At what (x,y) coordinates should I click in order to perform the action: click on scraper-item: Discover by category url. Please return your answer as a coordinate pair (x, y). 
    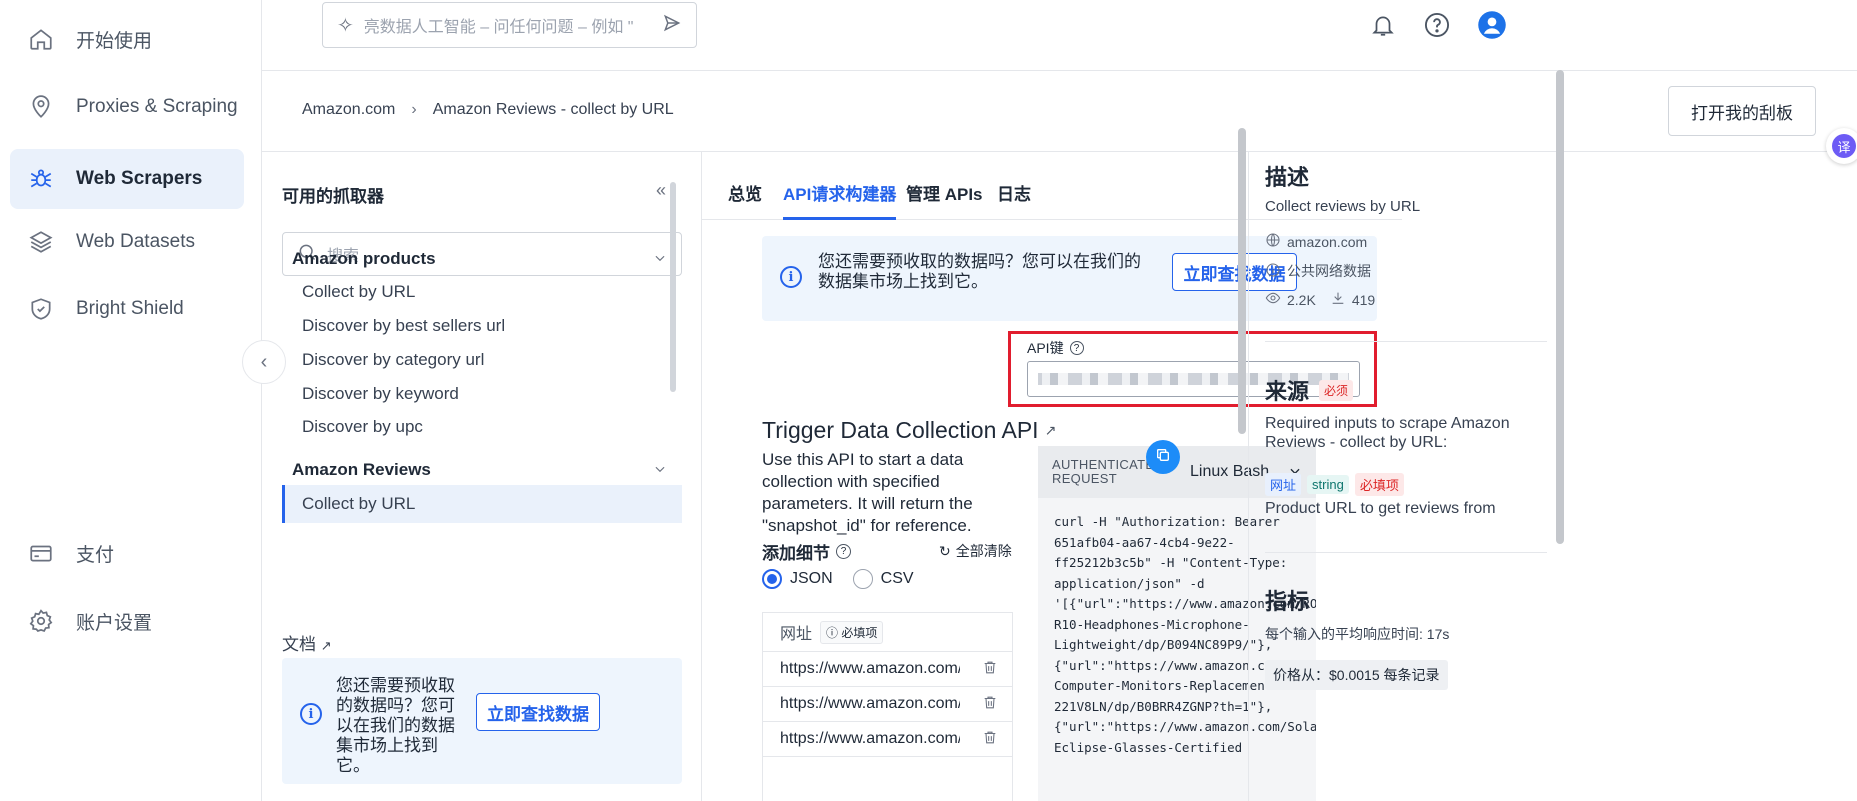
    Looking at the image, I should click on (482, 360).